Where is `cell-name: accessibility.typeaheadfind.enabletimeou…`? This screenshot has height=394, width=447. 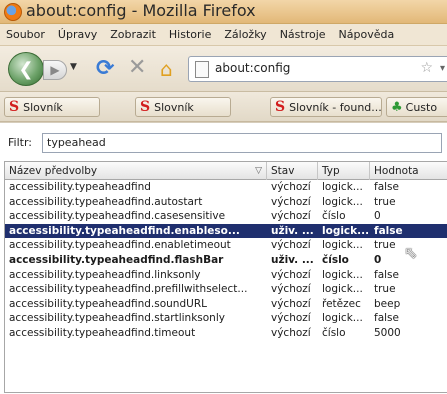
cell-name: accessibility.typeaheadfind.enabletimeou… is located at coordinates (120, 245).